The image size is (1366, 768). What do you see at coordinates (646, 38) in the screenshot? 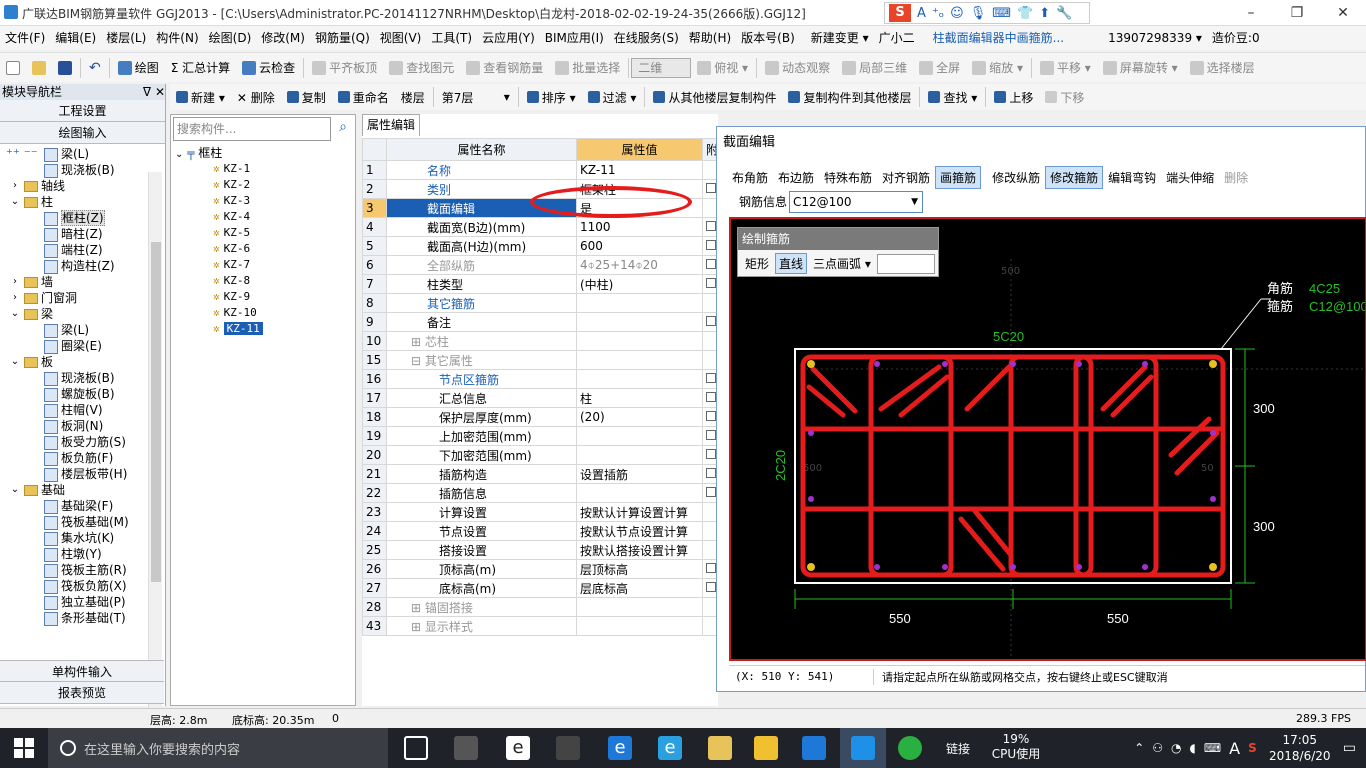
I see `menu-item: 在线服务(S)` at bounding box center [646, 38].